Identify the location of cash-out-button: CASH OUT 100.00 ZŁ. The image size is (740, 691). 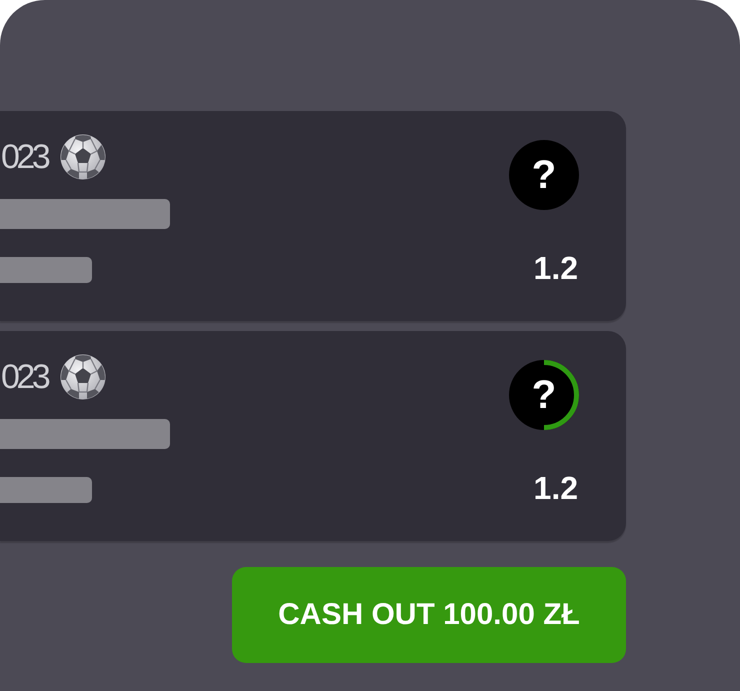
(429, 615).